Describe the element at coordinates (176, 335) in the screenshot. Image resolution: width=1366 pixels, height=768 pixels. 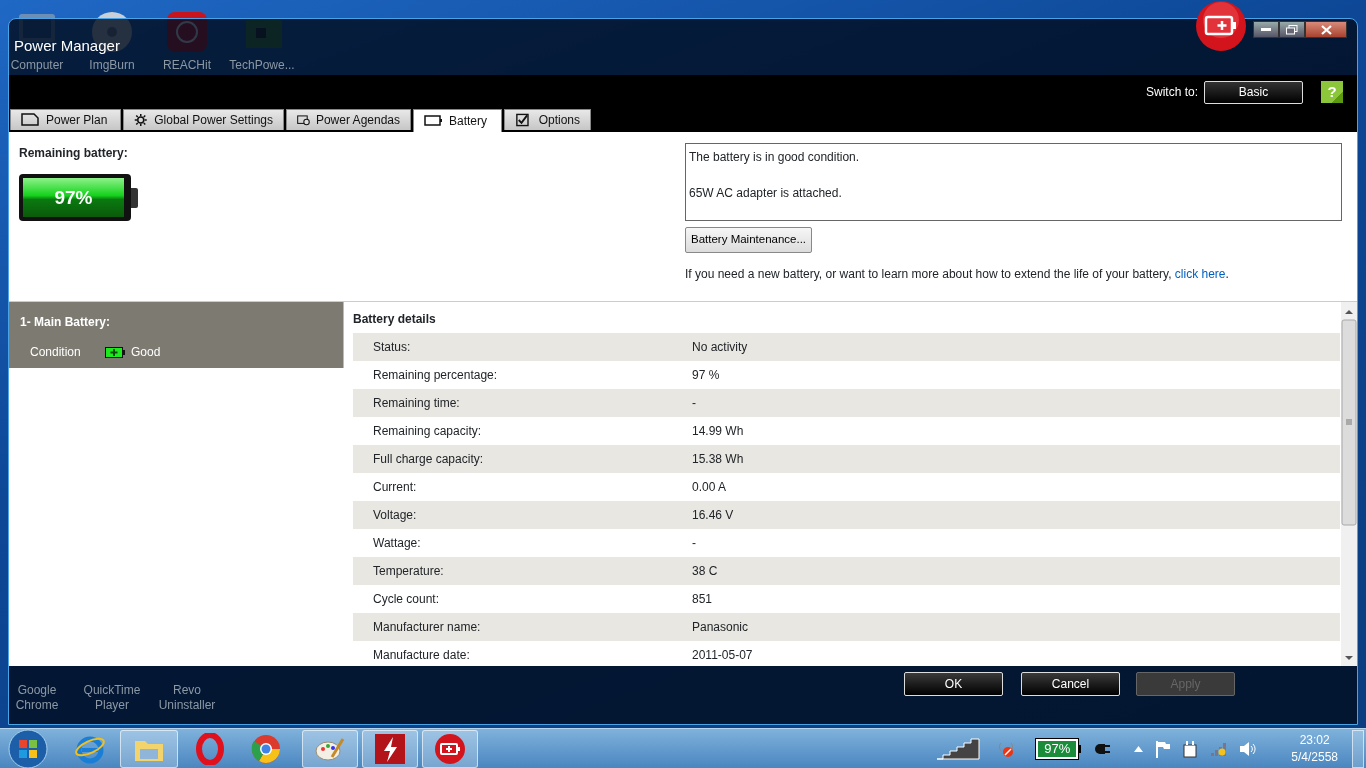
I see `battery-list-item: 1- Main Battery: Condition Good` at that location.